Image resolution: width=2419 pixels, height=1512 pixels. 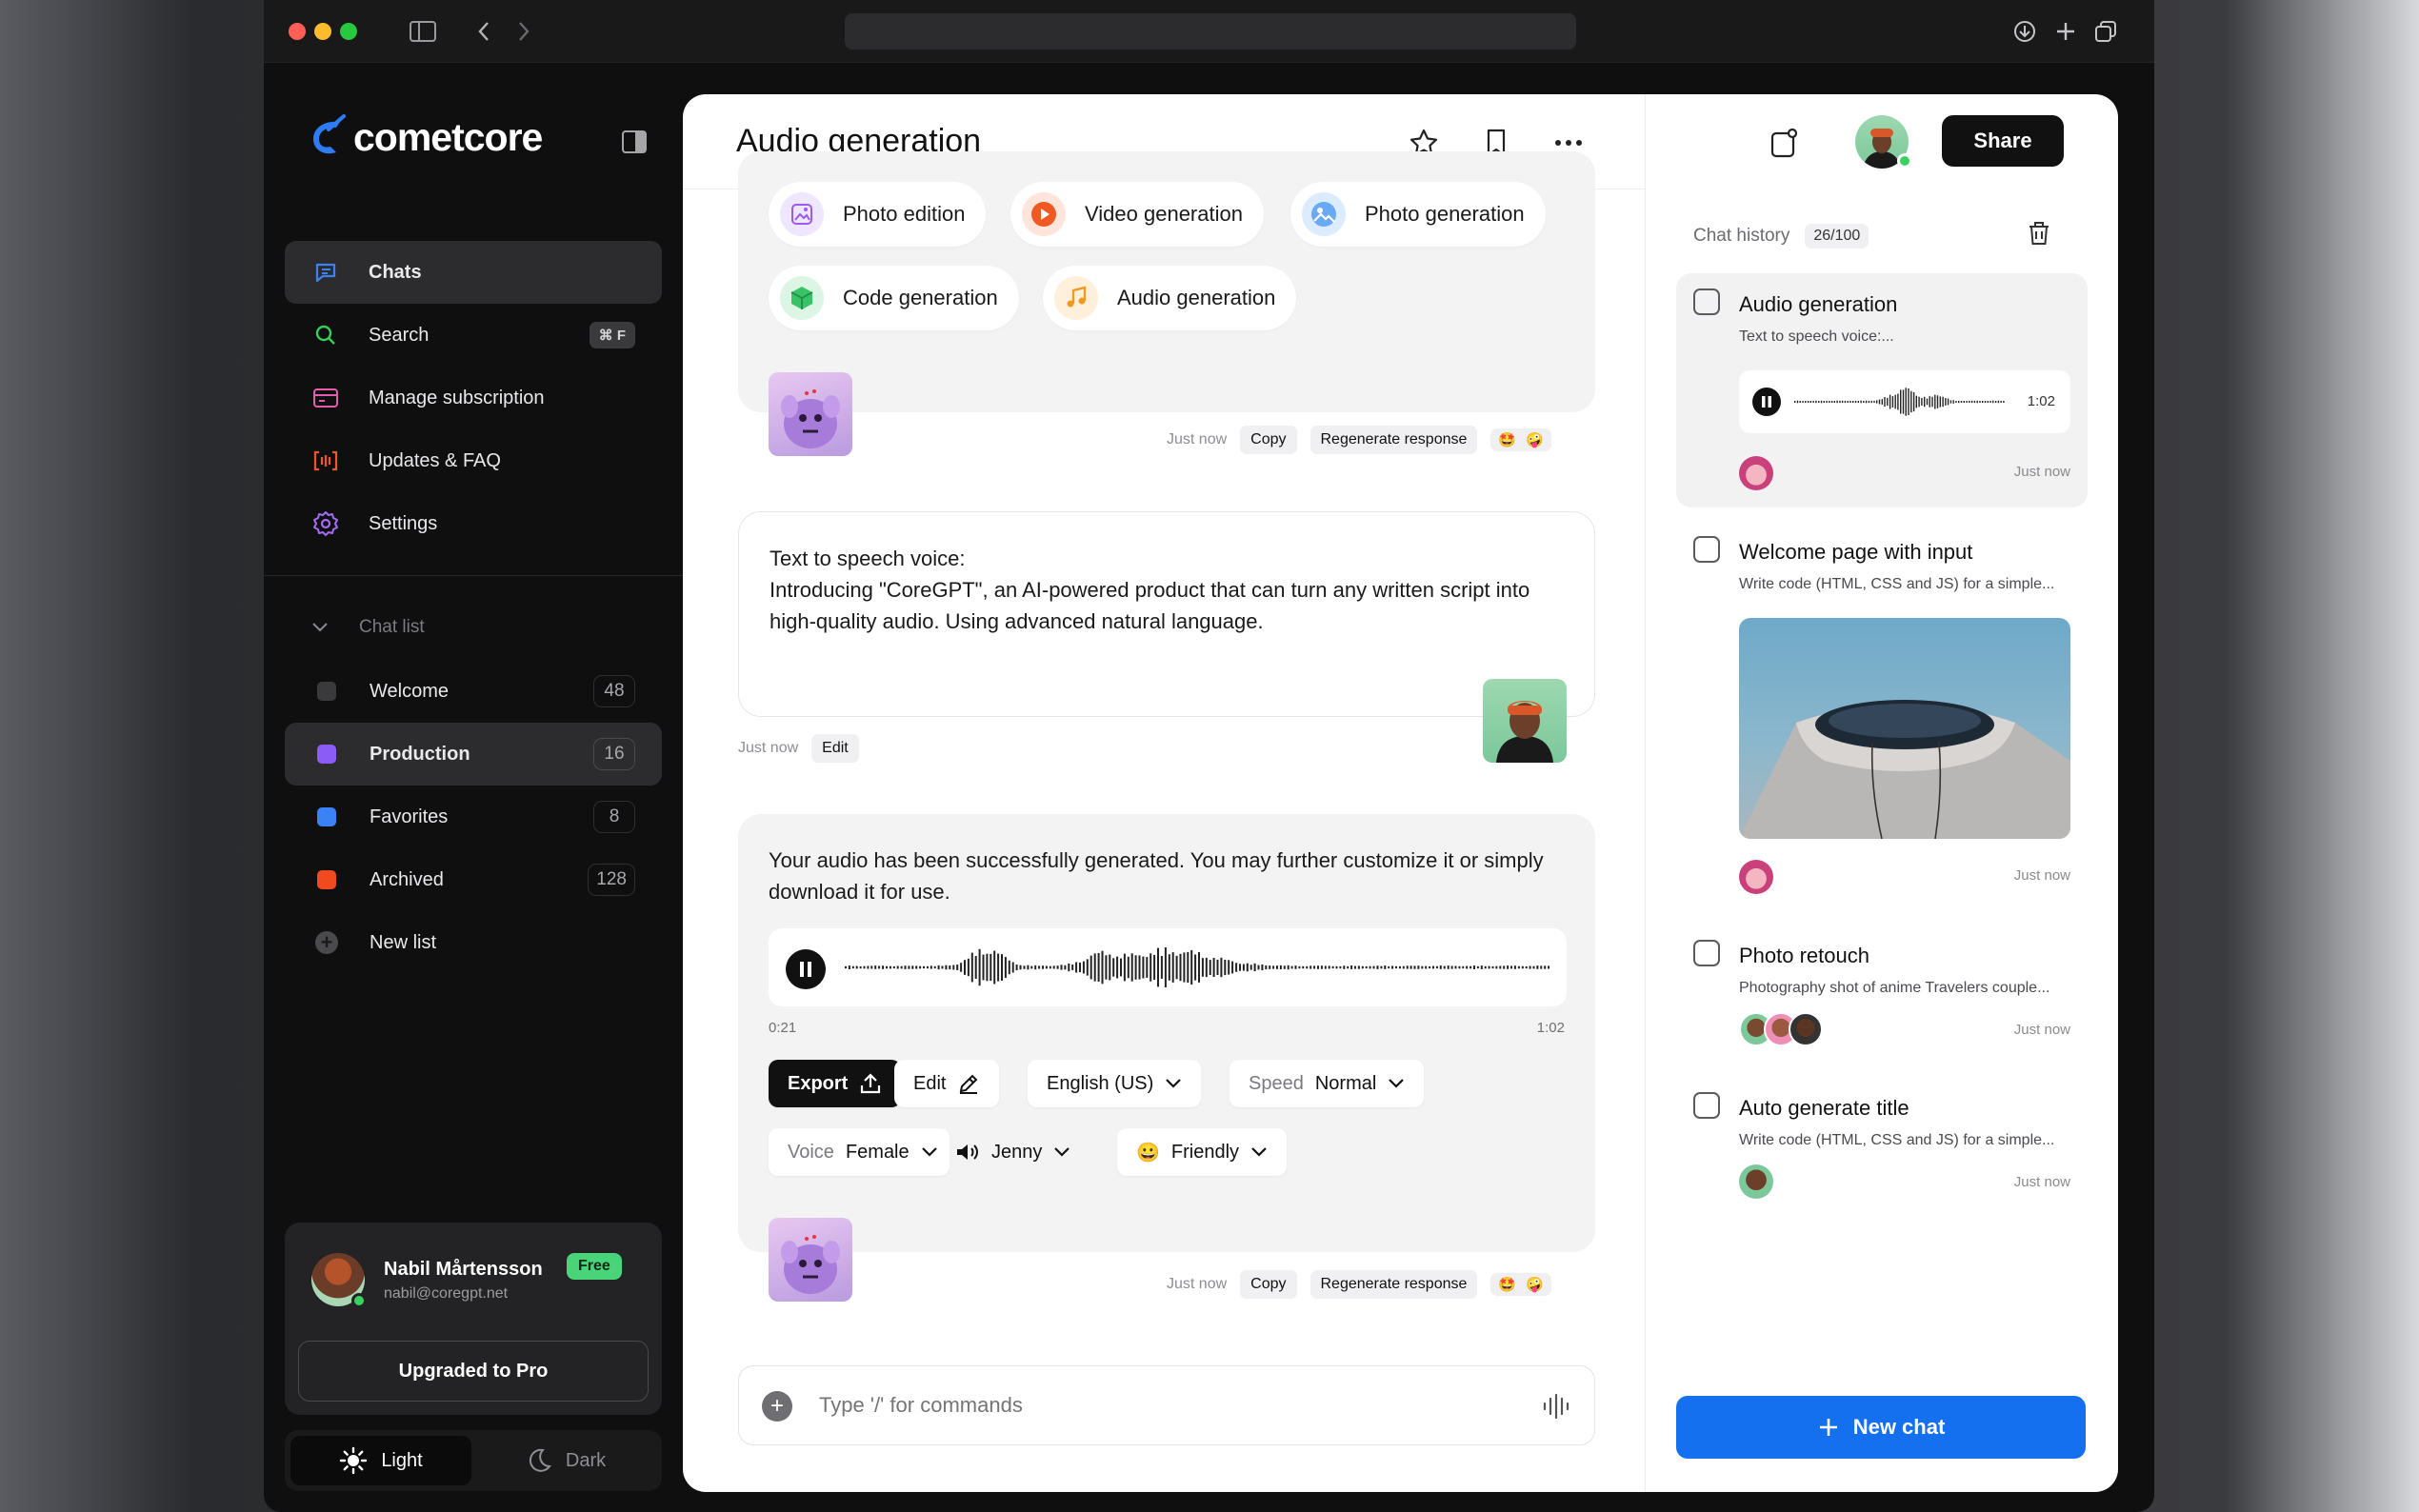 What do you see at coordinates (1881, 1427) in the screenshot?
I see `new-chat-button: New chat` at bounding box center [1881, 1427].